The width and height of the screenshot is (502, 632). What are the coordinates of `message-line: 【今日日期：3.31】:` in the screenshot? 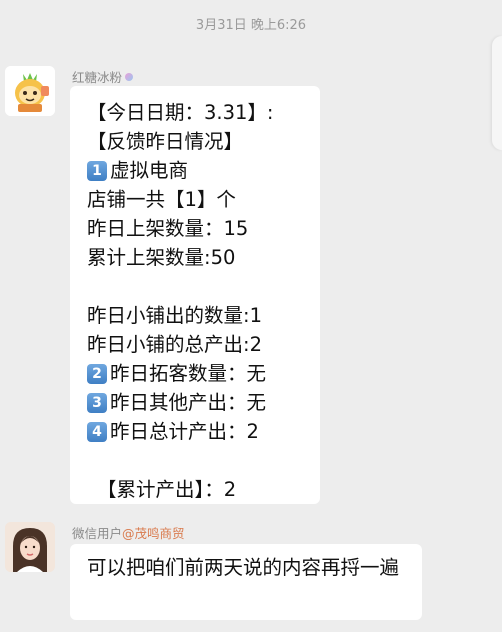 It's located at (195, 112).